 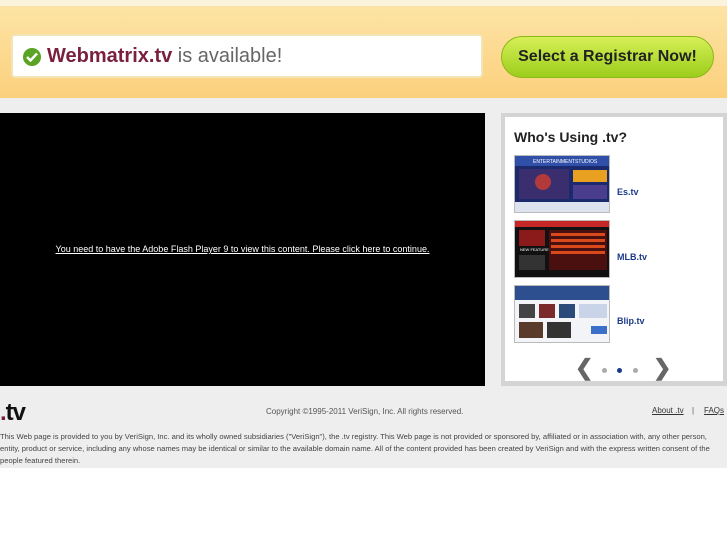 What do you see at coordinates (584, 368) in the screenshot?
I see `carousel-prev-icon: ❮` at bounding box center [584, 368].